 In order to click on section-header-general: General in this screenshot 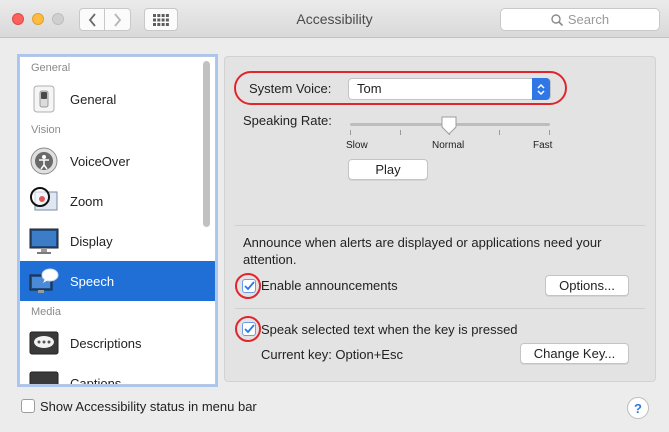, I will do `click(51, 68)`.